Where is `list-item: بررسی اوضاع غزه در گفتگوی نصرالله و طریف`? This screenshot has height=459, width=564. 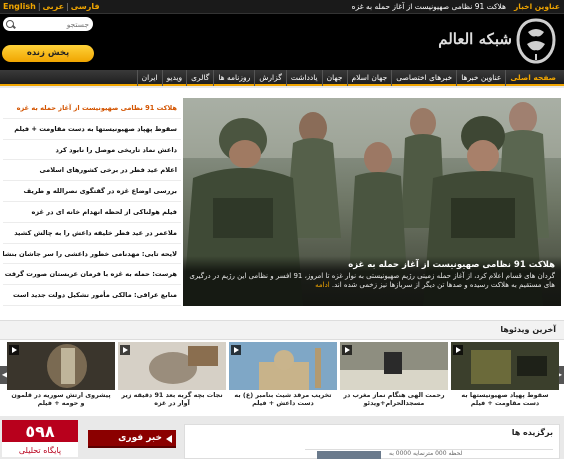 list-item: بررسی اوضاع غزه در گفتگوی نصرالله و طریف is located at coordinates (92, 191).